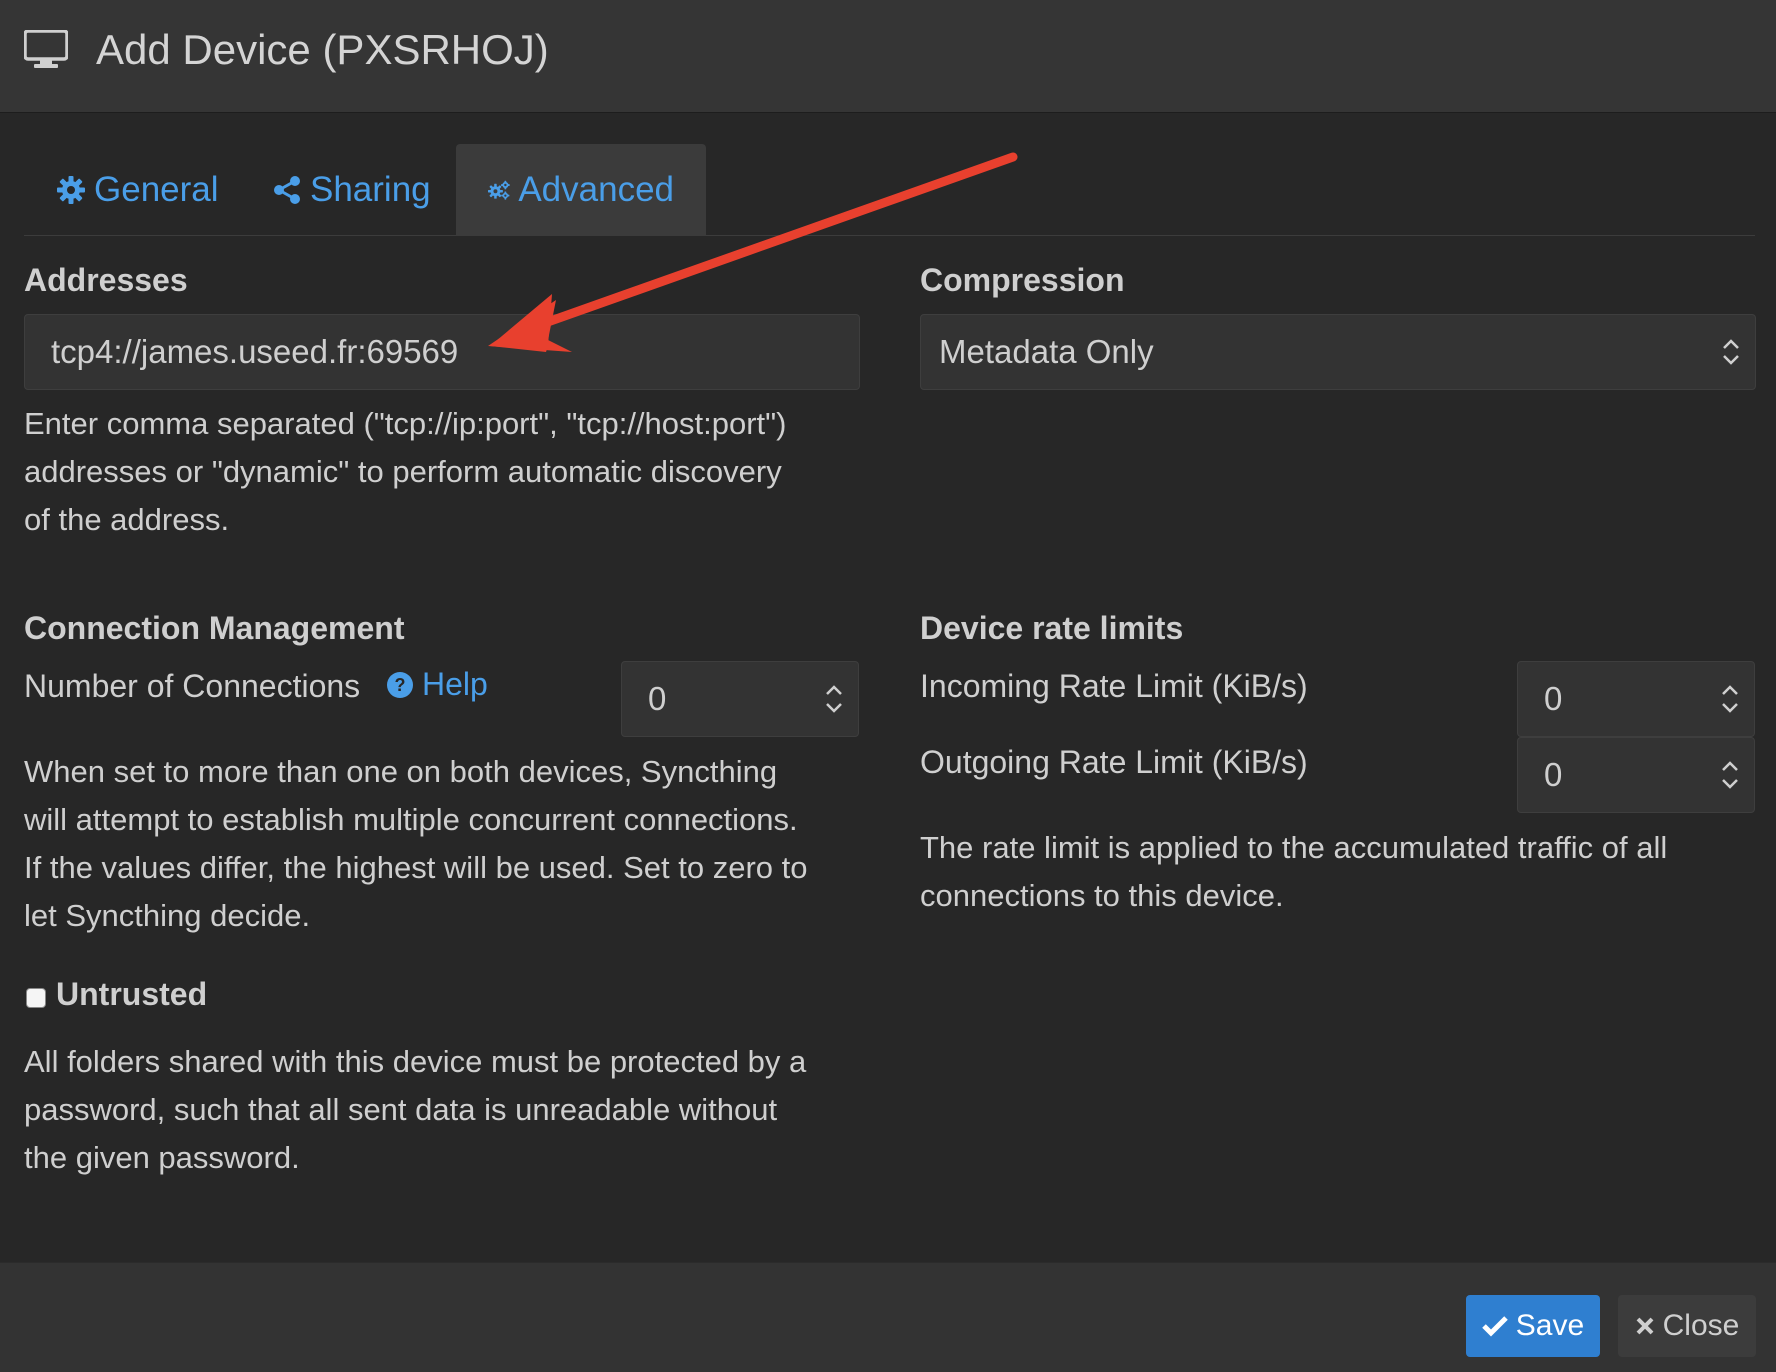 This screenshot has height=1372, width=1776. I want to click on desktop-icon, so click(46, 49).